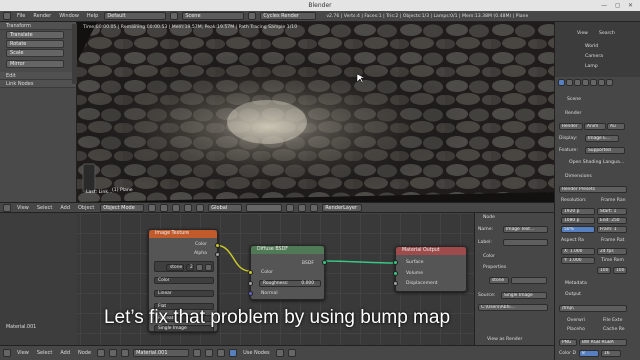  I want to click on outliner-item-camera: Camera, so click(594, 56).